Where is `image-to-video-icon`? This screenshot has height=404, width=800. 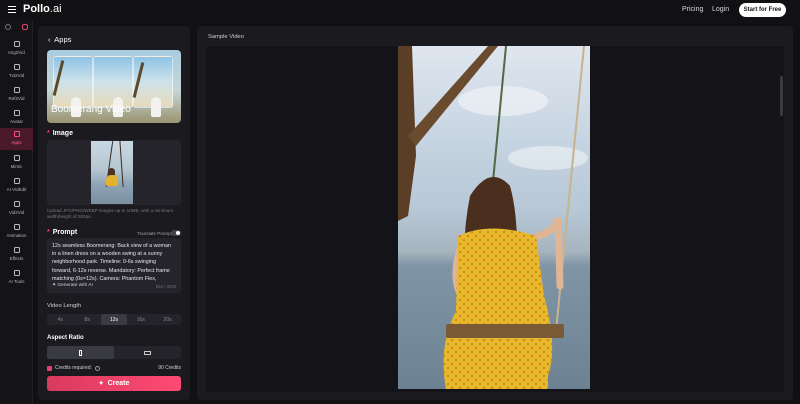
image-to-video-icon is located at coordinates (16, 44).